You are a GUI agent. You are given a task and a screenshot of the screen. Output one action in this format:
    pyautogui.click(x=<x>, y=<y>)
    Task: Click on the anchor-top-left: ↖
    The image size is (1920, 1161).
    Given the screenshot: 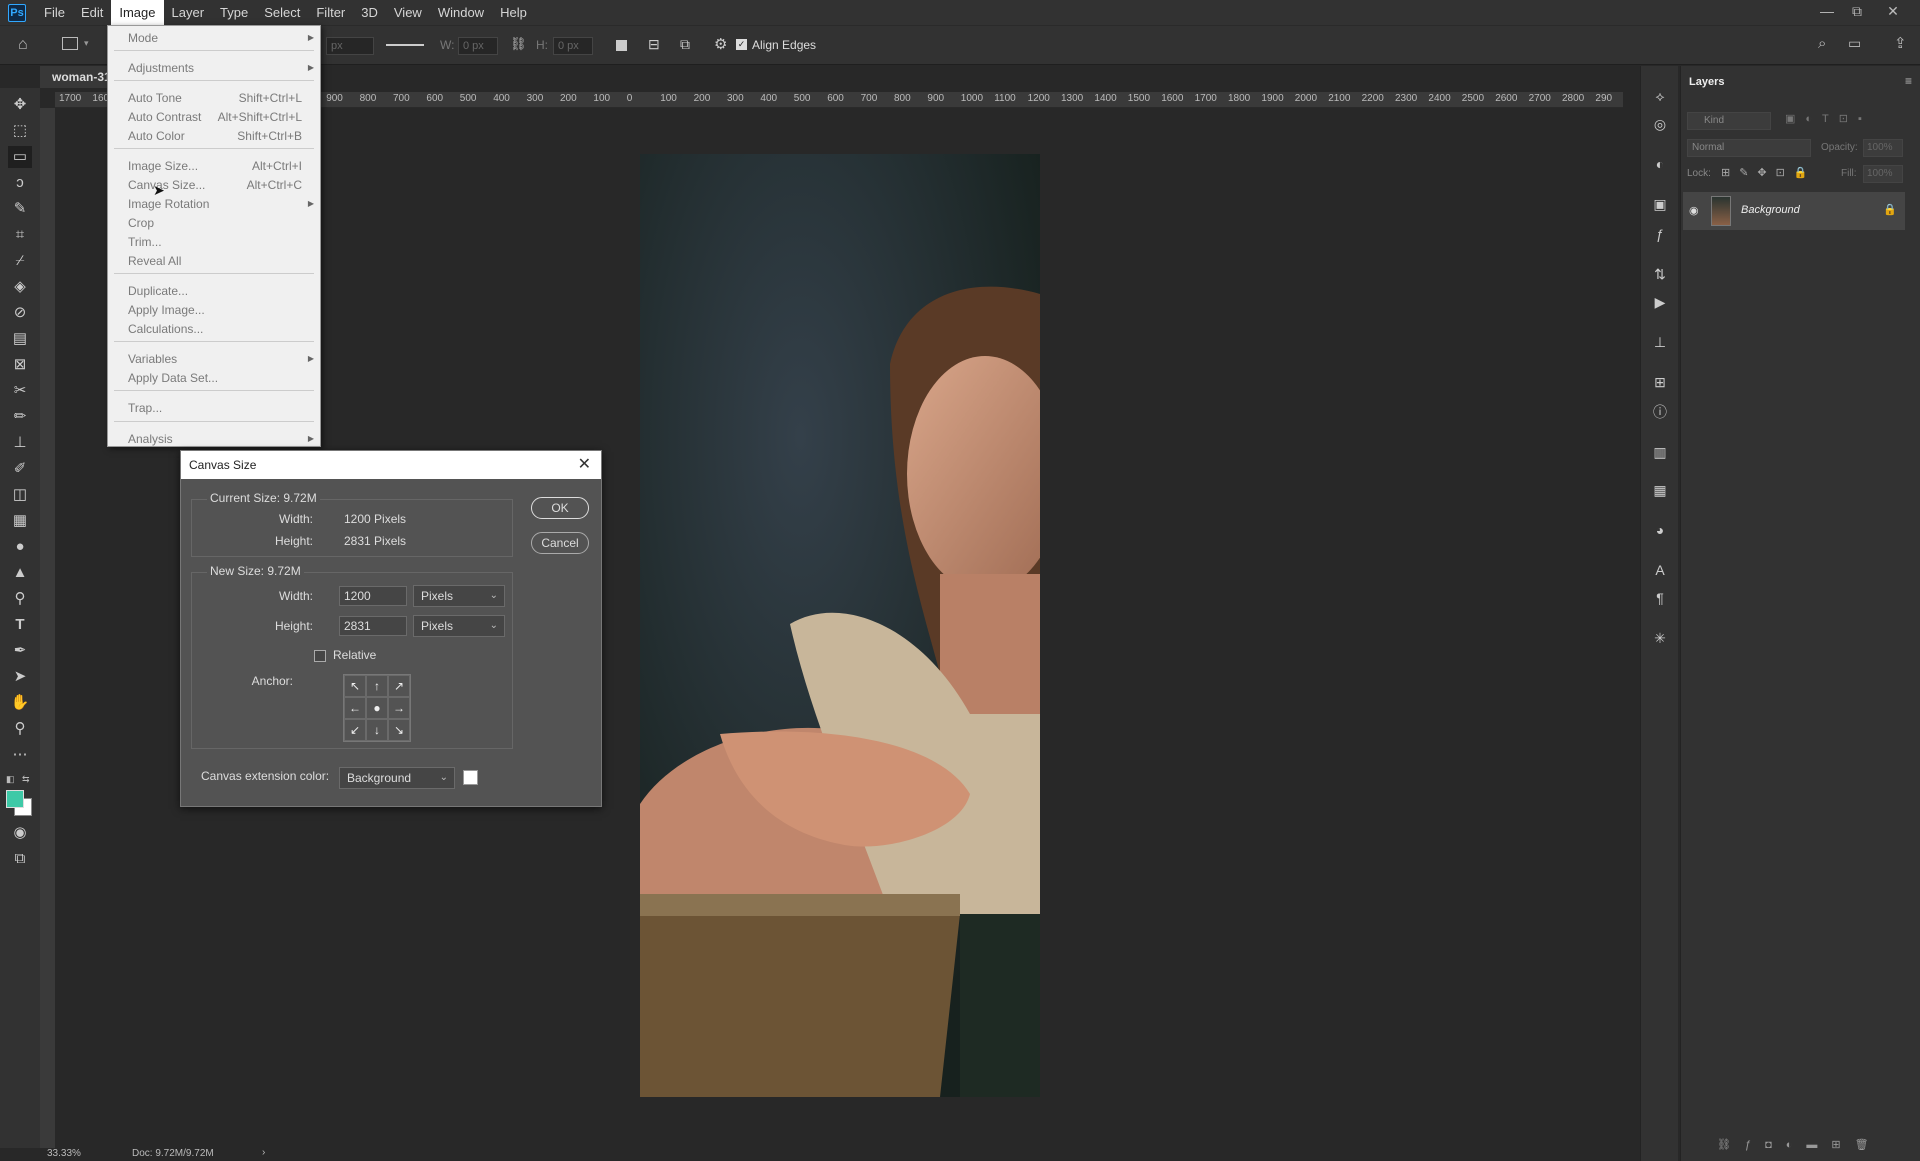 What is the action you would take?
    pyautogui.click(x=355, y=686)
    